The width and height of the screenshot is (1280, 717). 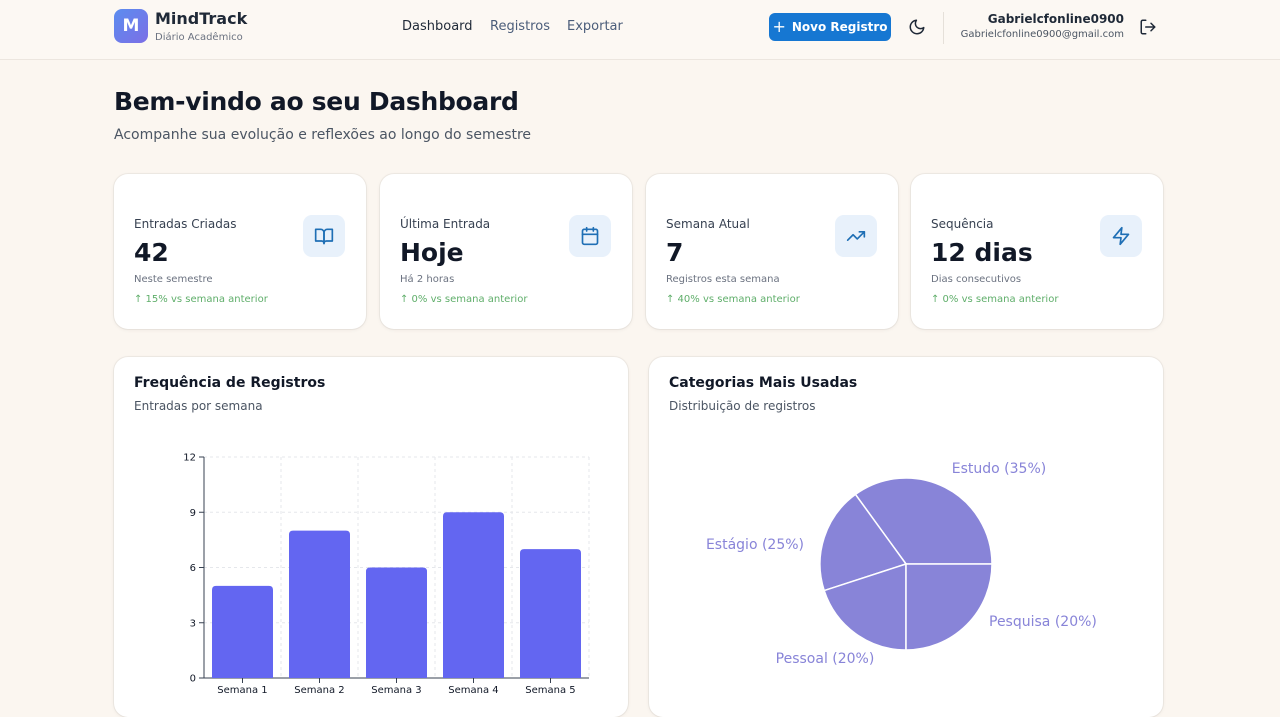 I want to click on nav-exportar: Exportar, so click(x=595, y=26).